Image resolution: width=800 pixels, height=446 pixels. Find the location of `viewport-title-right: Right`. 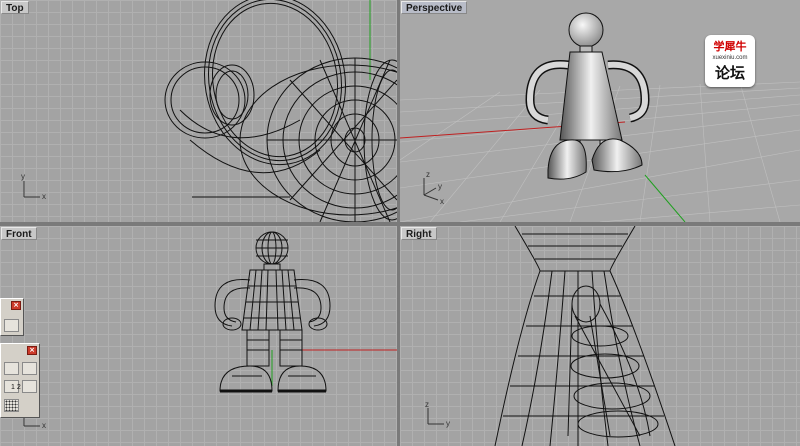

viewport-title-right: Right is located at coordinates (419, 233).